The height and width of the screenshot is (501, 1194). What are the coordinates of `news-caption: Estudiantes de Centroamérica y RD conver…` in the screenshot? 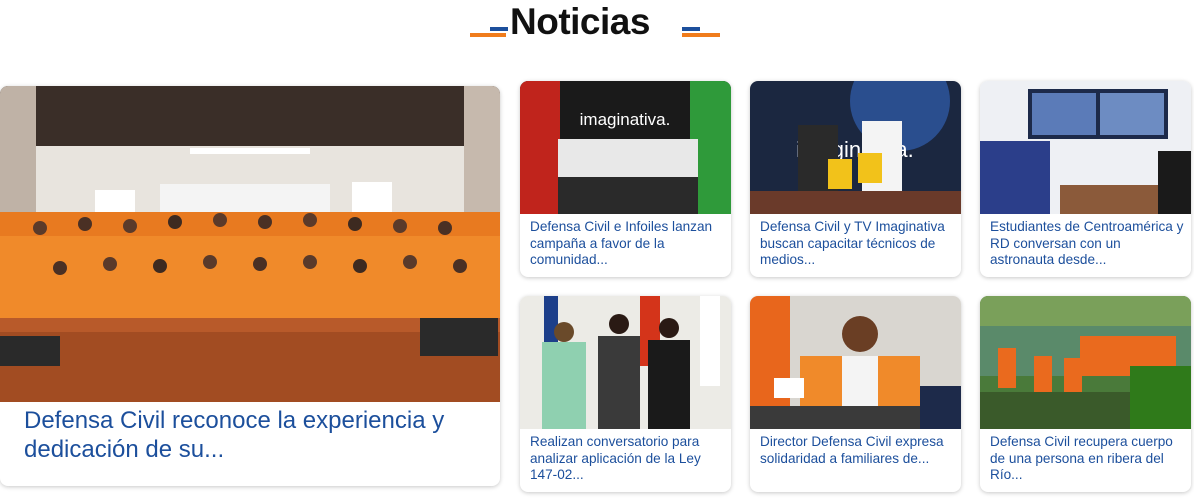 It's located at (1088, 244).